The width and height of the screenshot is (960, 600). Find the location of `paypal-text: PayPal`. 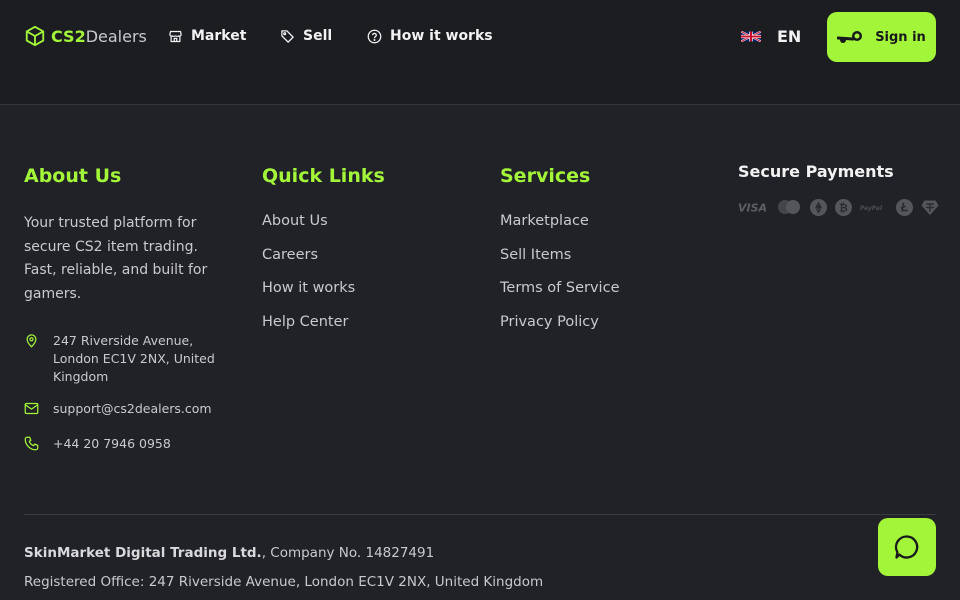

paypal-text: PayPal is located at coordinates (871, 208).